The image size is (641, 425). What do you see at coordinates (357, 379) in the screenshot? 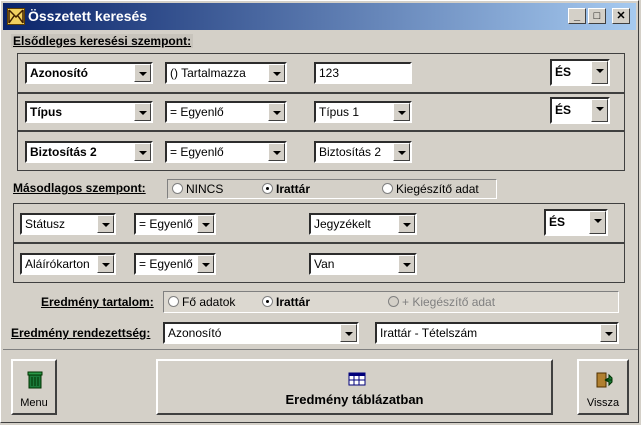
I see `table-grid-icon` at bounding box center [357, 379].